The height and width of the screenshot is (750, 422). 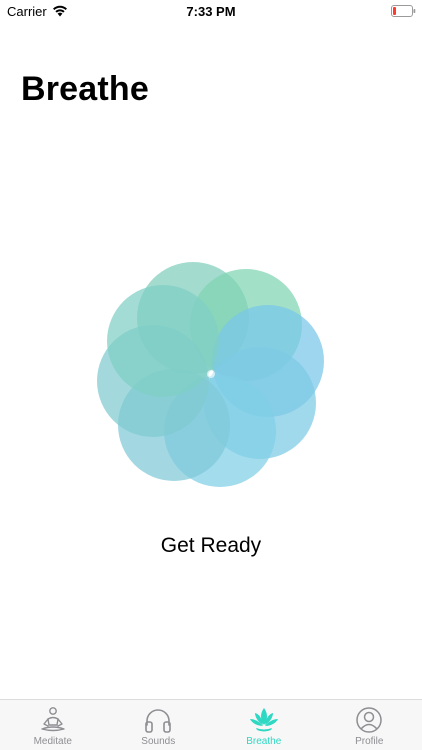 I want to click on flower-petal, so click(x=163, y=341).